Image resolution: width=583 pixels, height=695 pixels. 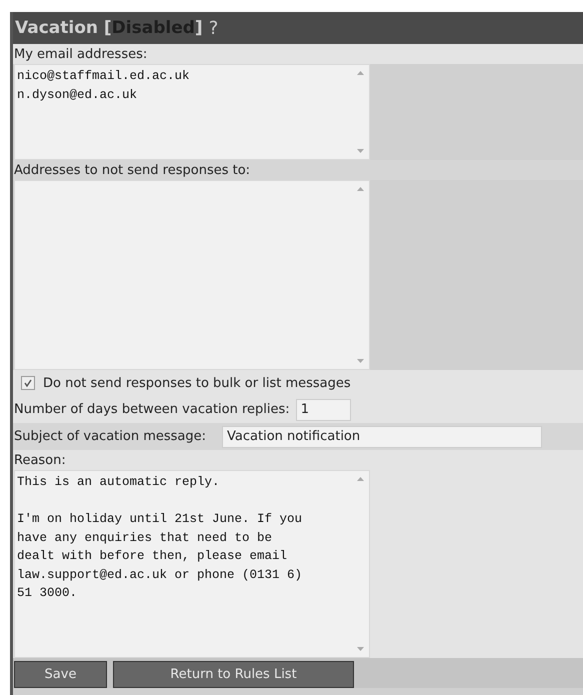 I want to click on check-icon, so click(x=28, y=383).